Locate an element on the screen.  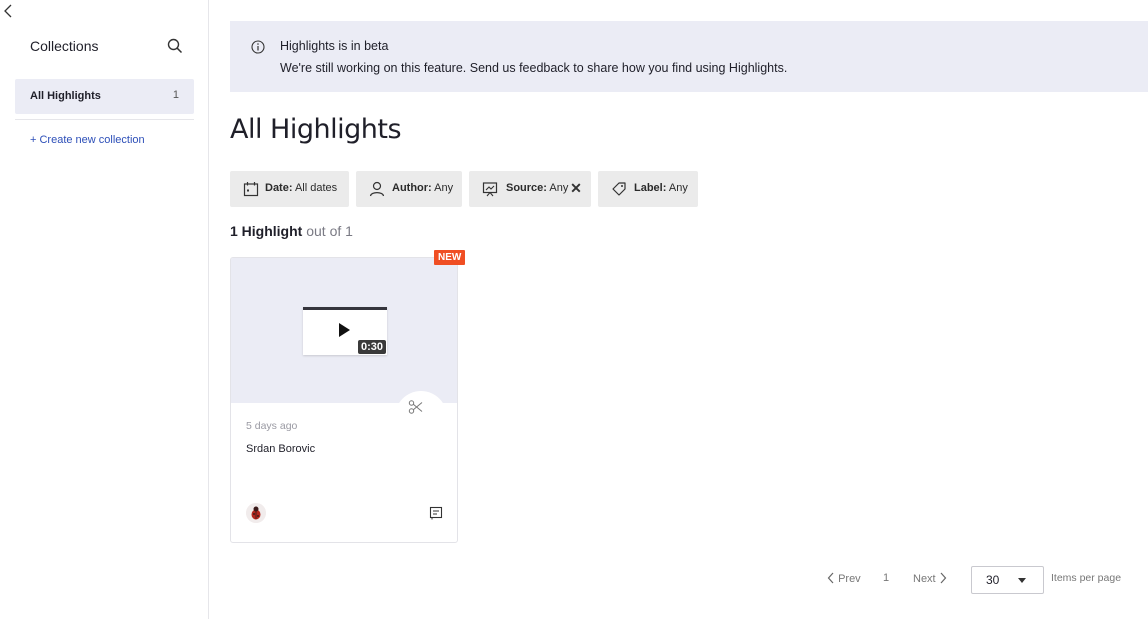
clear-source-filter-button: ✕ is located at coordinates (576, 188).